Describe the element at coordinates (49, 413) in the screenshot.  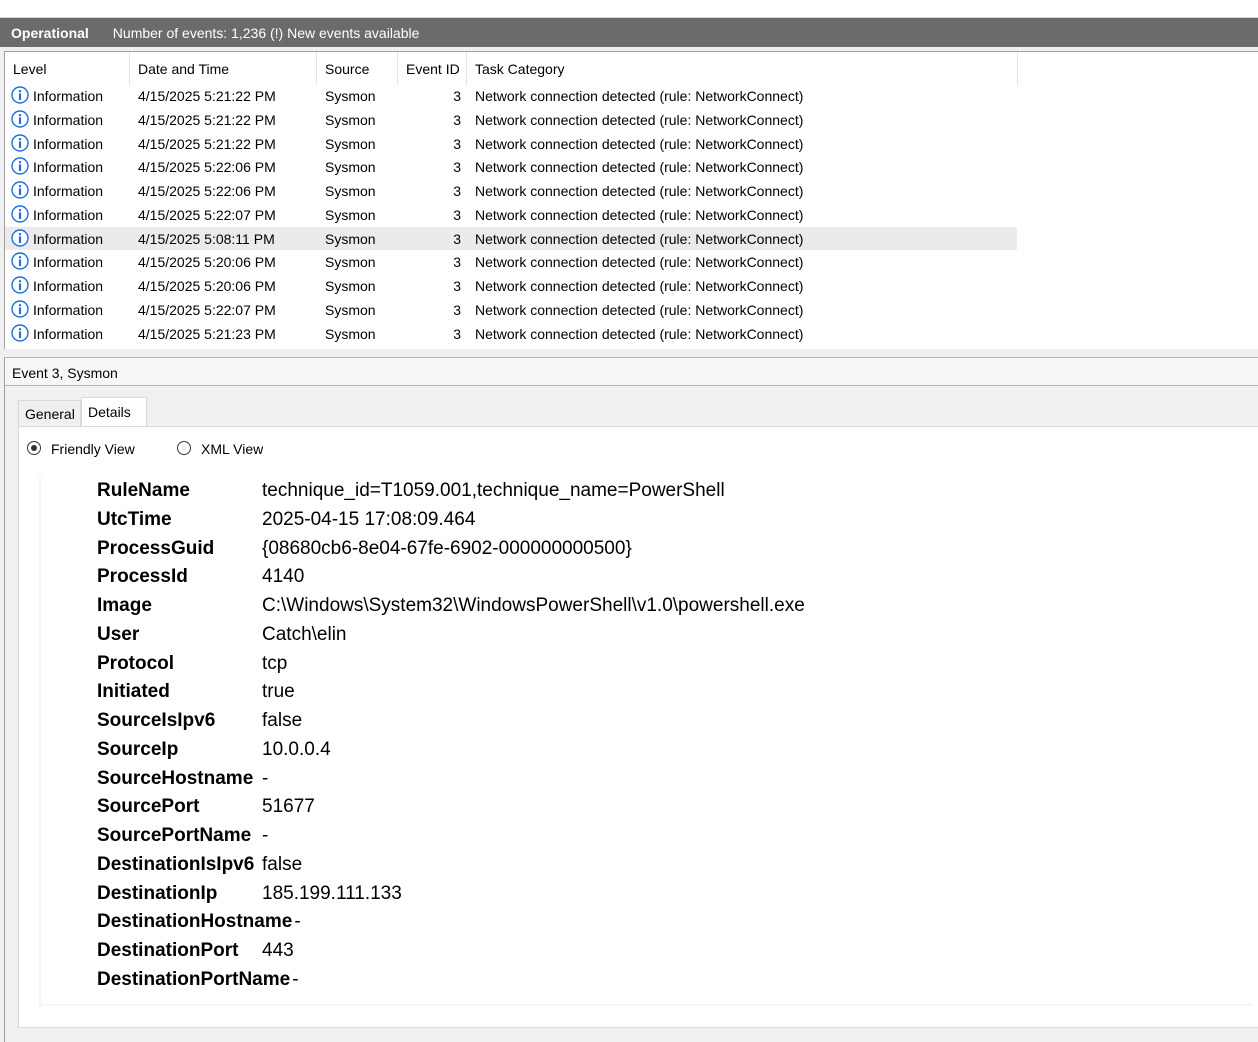
I see `tab-general: General` at that location.